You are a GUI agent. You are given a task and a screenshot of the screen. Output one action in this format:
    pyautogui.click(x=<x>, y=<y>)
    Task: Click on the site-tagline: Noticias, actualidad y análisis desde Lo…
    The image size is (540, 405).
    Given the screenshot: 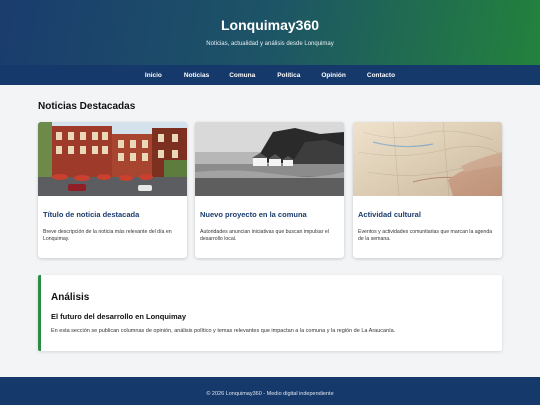 What is the action you would take?
    pyautogui.click(x=270, y=44)
    